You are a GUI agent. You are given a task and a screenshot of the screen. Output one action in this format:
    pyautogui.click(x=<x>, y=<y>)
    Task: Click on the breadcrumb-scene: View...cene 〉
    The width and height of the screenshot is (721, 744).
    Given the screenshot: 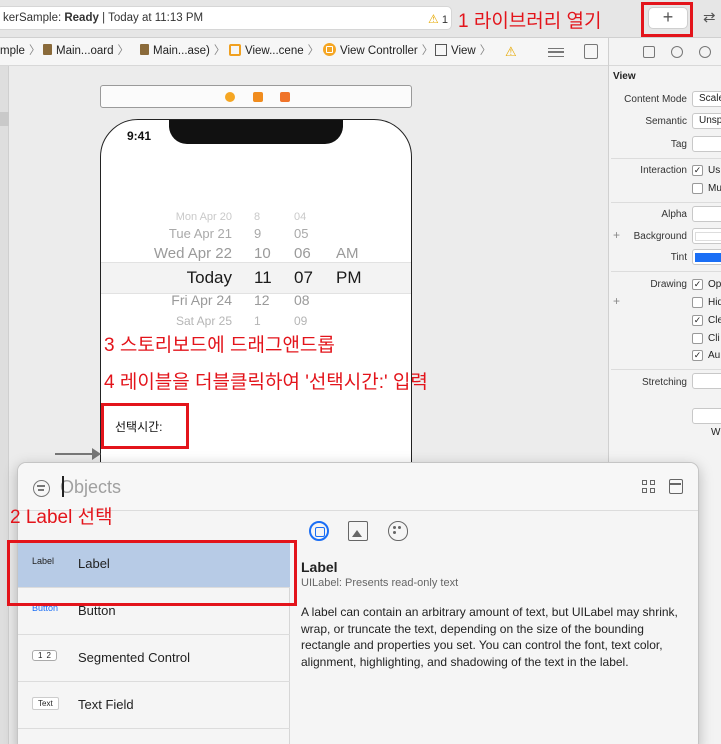 What is the action you would take?
    pyautogui.click(x=275, y=51)
    